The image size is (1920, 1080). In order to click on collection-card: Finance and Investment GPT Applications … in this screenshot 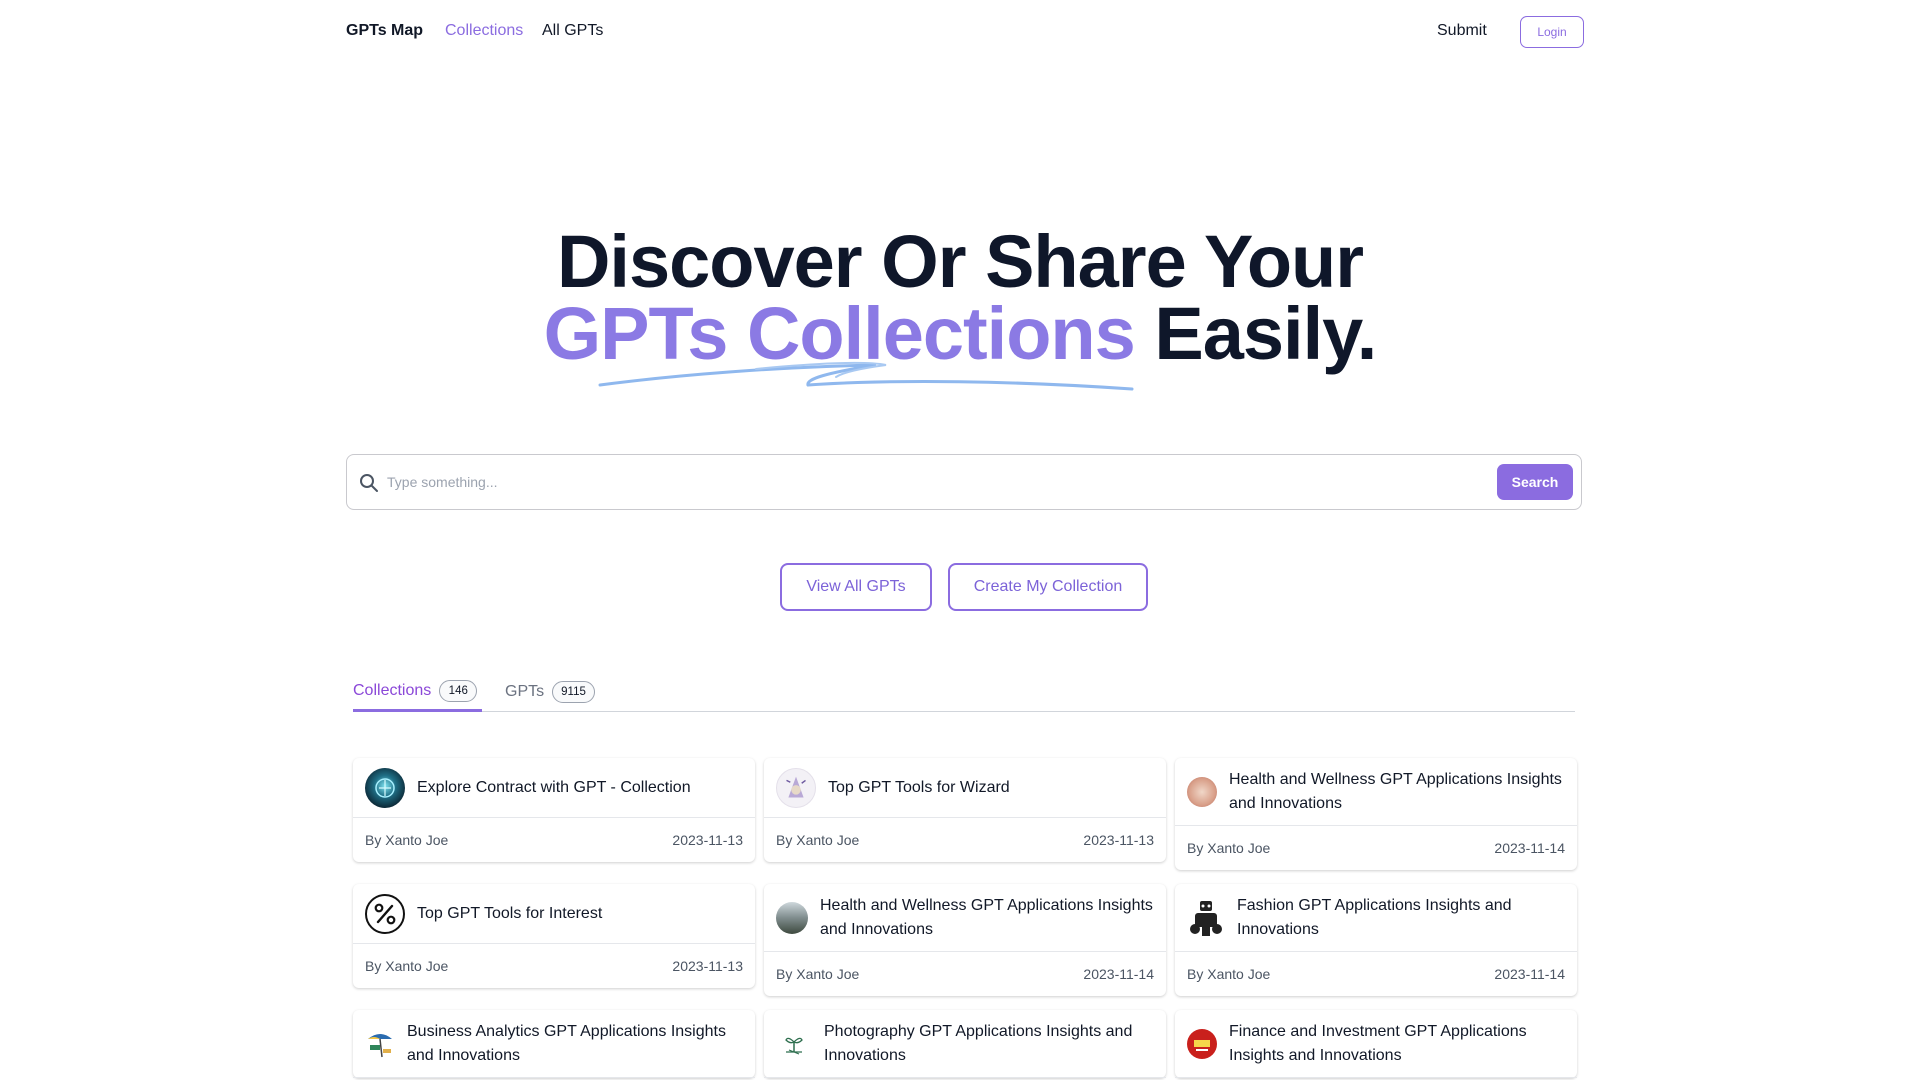, I will do `click(1376, 1044)`.